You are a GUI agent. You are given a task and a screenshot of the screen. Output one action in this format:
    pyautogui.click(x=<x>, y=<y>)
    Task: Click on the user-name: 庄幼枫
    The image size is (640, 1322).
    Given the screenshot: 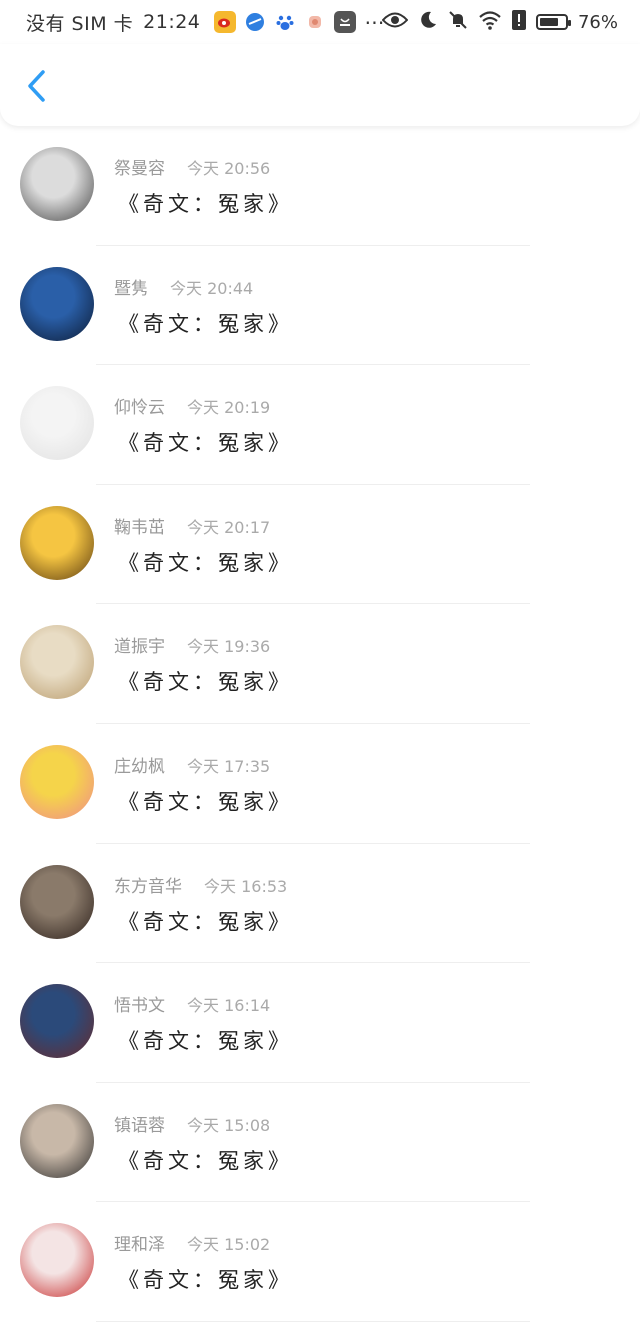 What is the action you would take?
    pyautogui.click(x=139, y=764)
    